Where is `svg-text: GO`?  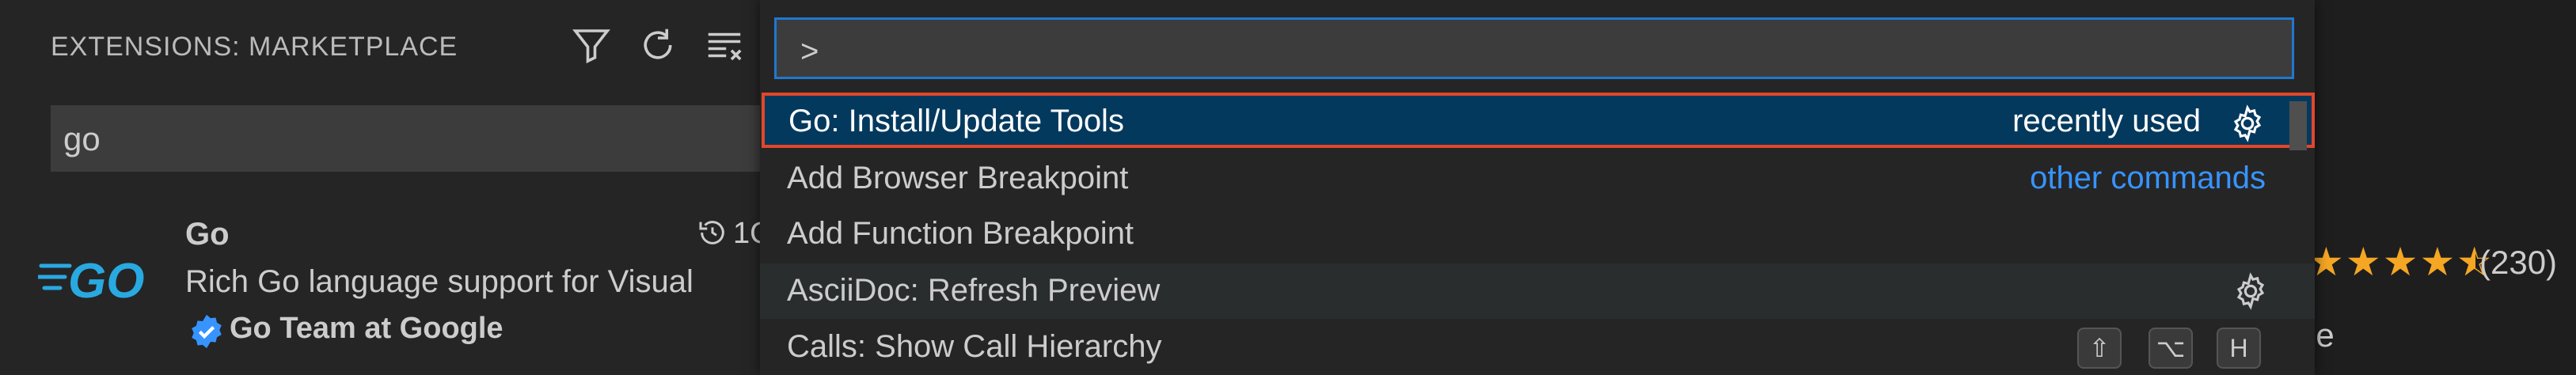
svg-text: GO is located at coordinates (106, 280).